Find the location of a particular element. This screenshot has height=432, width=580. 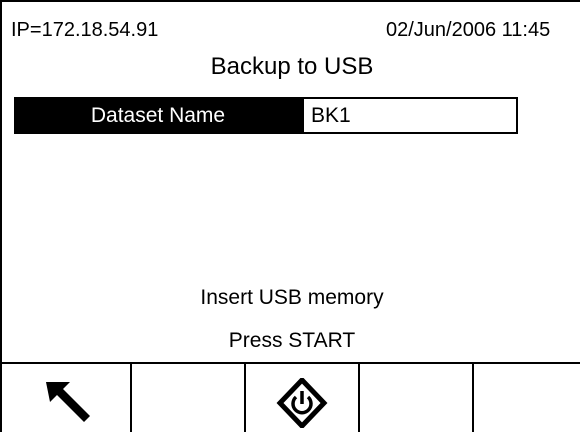

date-time: 02/Jun/2006 11:45 is located at coordinates (468, 30).